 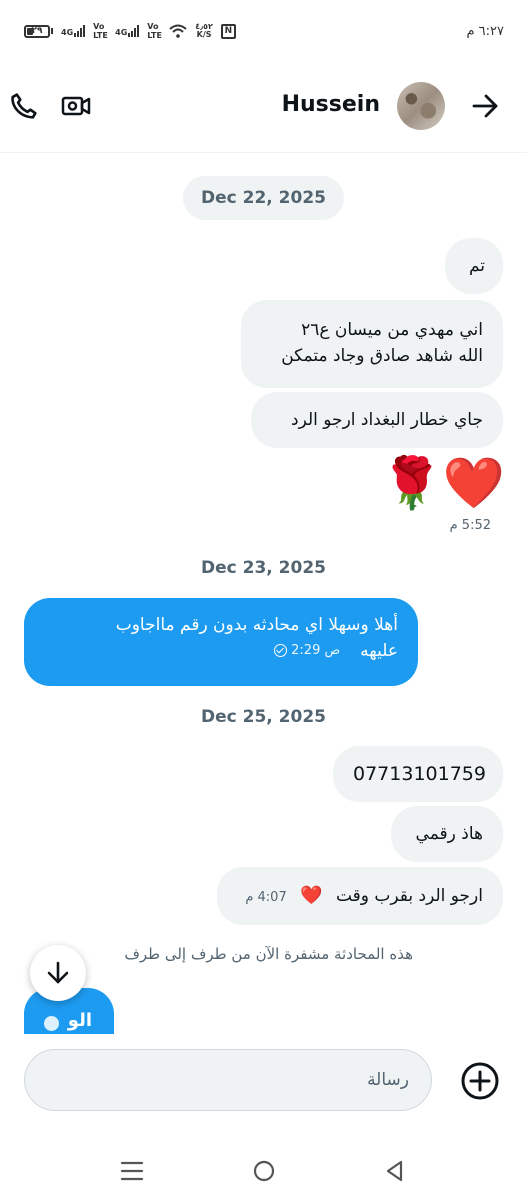 What do you see at coordinates (480, 1081) in the screenshot?
I see `add-media-button` at bounding box center [480, 1081].